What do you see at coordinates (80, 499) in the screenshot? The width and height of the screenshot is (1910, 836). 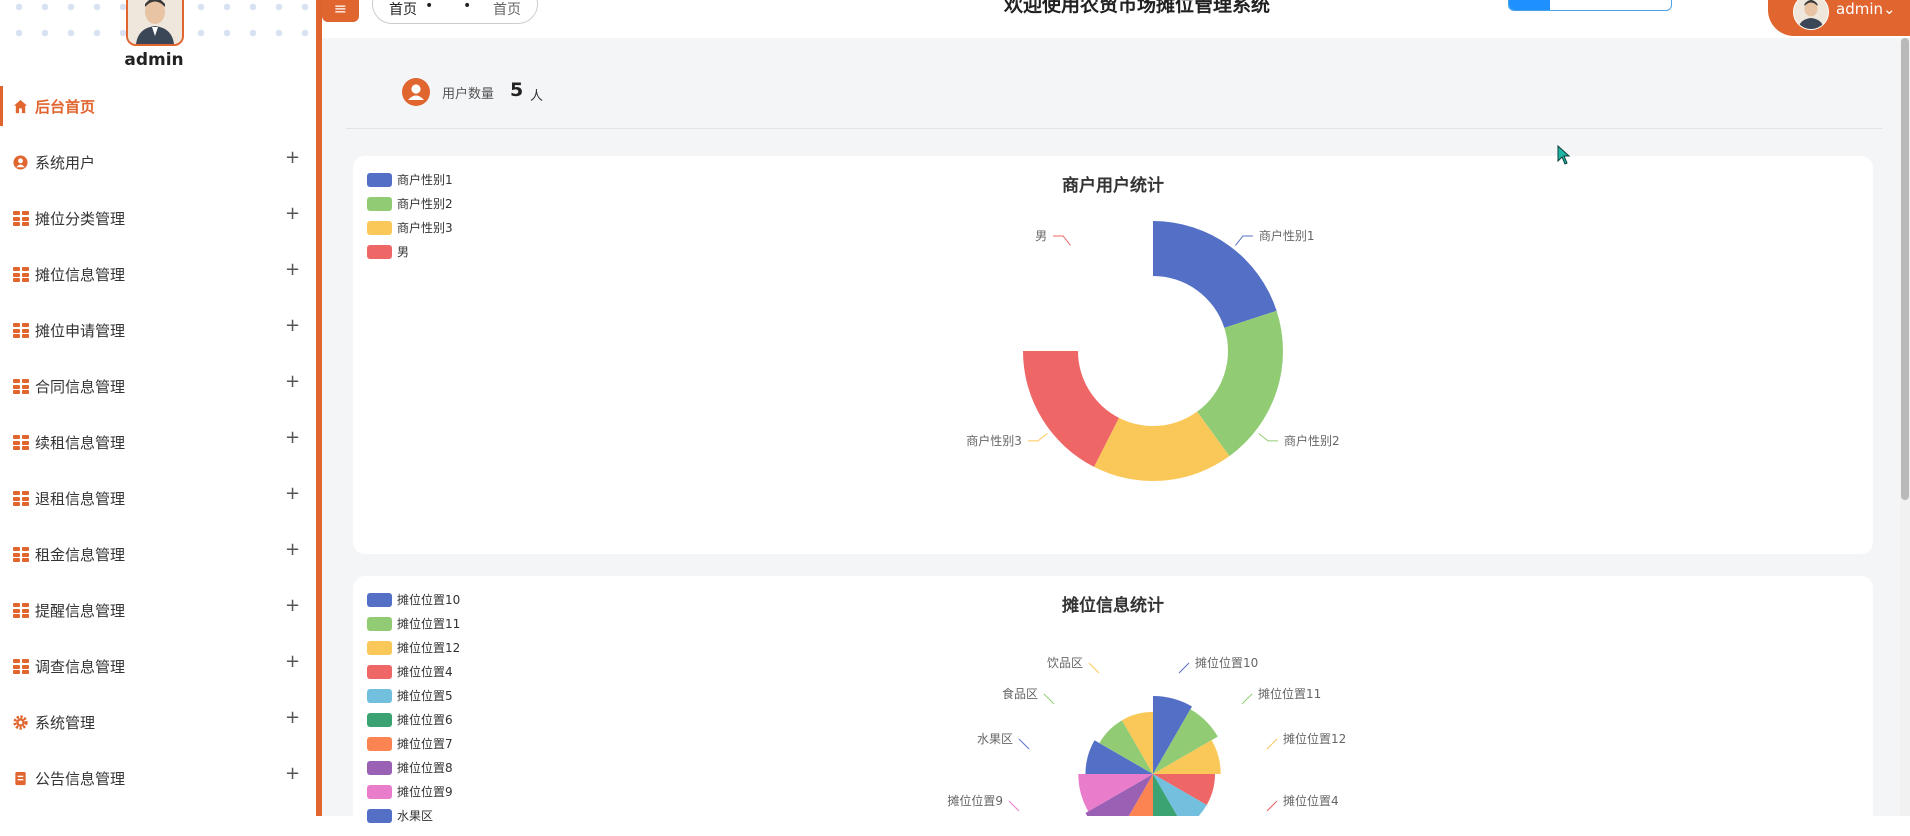 I see `sidebar-item-label: 退租信息管理` at bounding box center [80, 499].